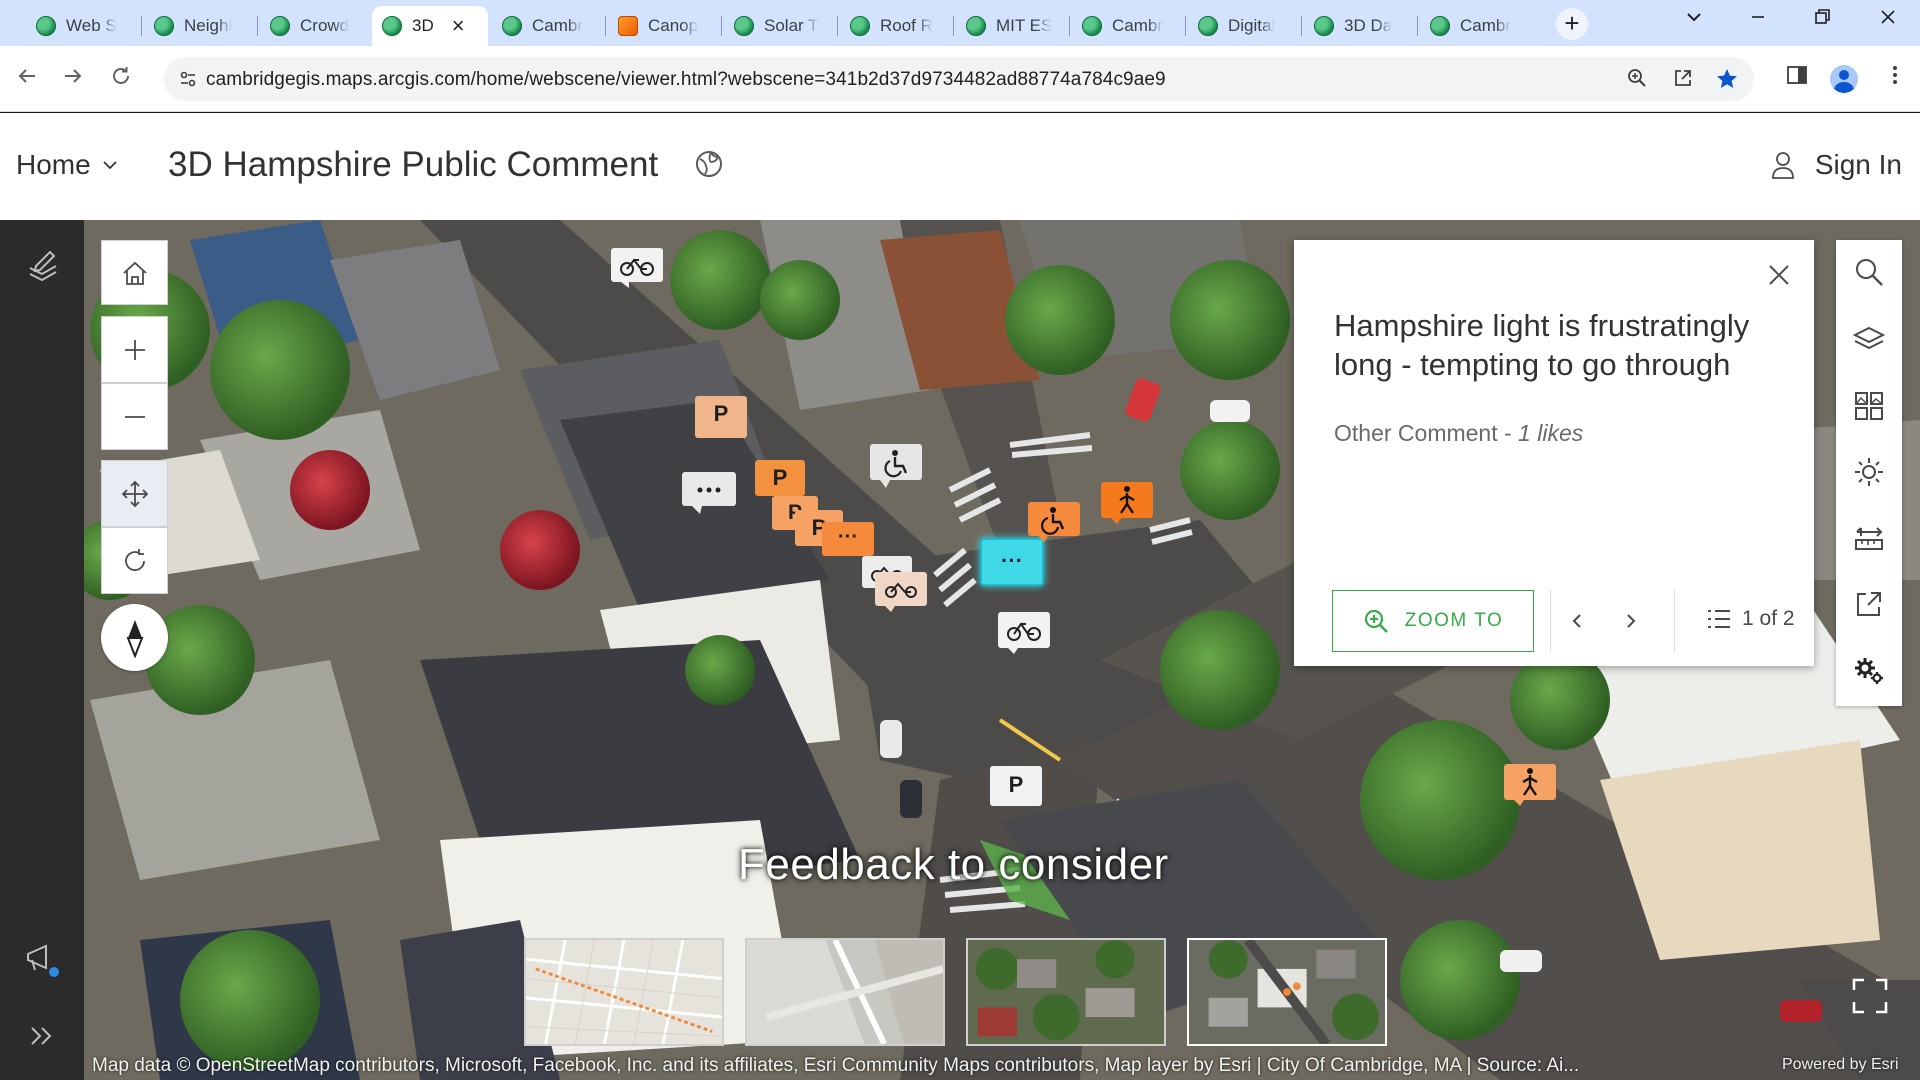 This screenshot has width=1920, height=1080. Describe the element at coordinates (1895, 79) in the screenshot. I see `kebab-menu-icon` at that location.